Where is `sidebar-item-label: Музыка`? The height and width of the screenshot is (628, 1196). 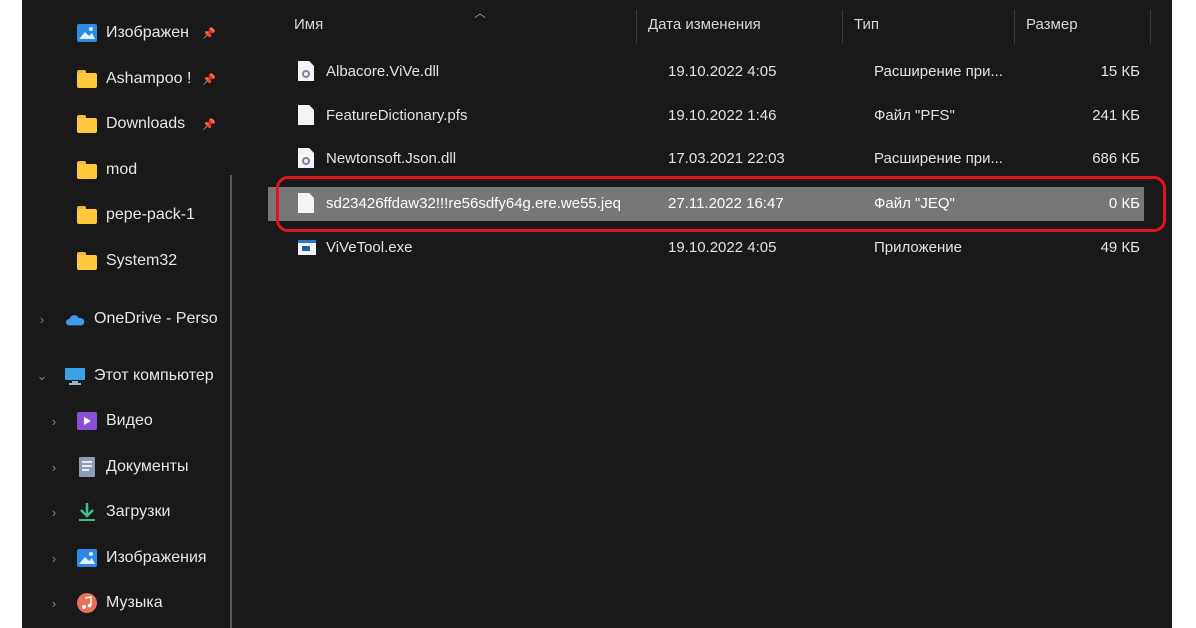 sidebar-item-label: Музыка is located at coordinates (134, 602).